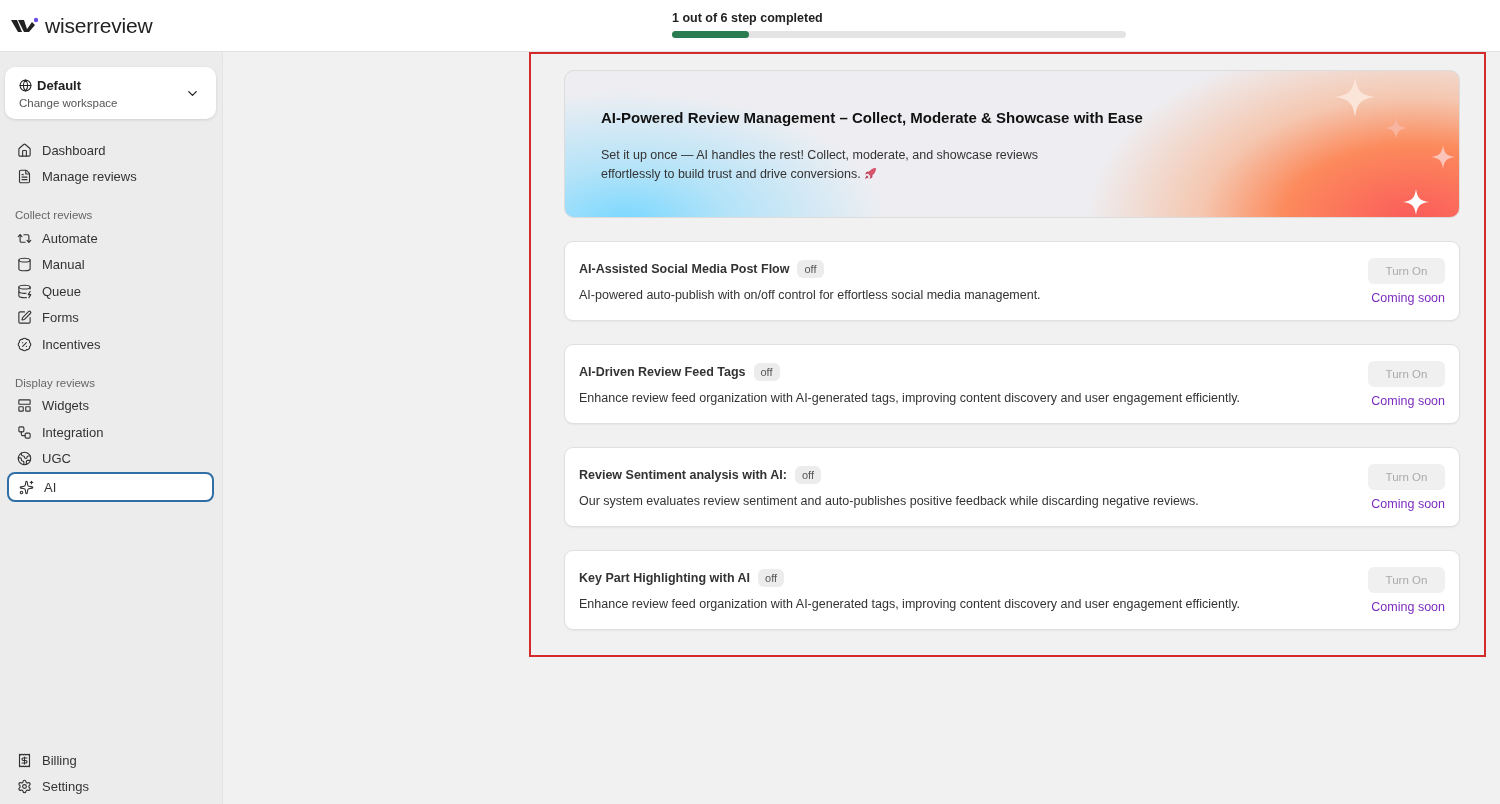  Describe the element at coordinates (99, 25) in the screenshot. I see `brand-name: wiserreview` at that location.